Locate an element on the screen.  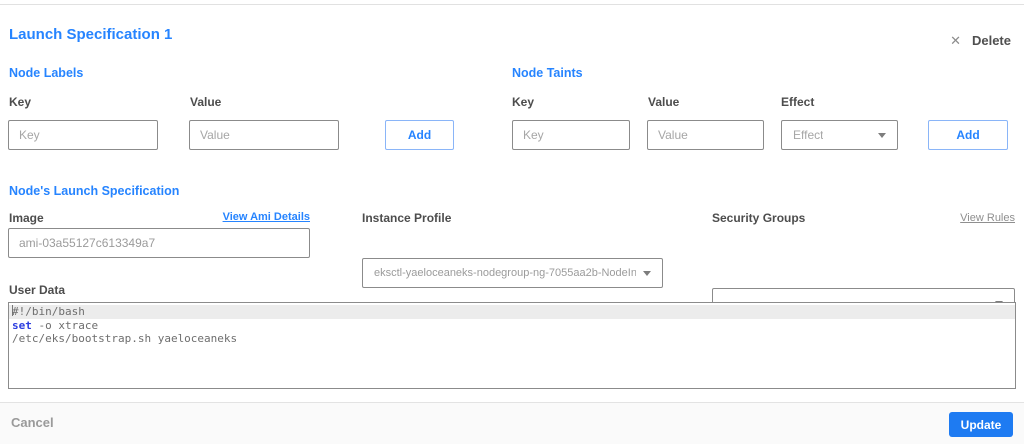
code-line-2: set -o xtrace is located at coordinates (55, 325).